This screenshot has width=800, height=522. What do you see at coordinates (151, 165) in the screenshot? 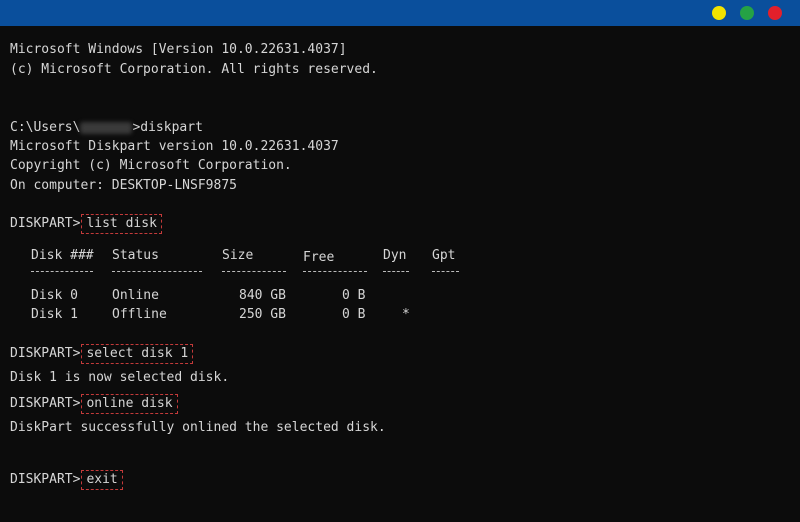
I see `diskpart-copyright-line: Copyright (c) Microsoft Corporation.` at bounding box center [151, 165].